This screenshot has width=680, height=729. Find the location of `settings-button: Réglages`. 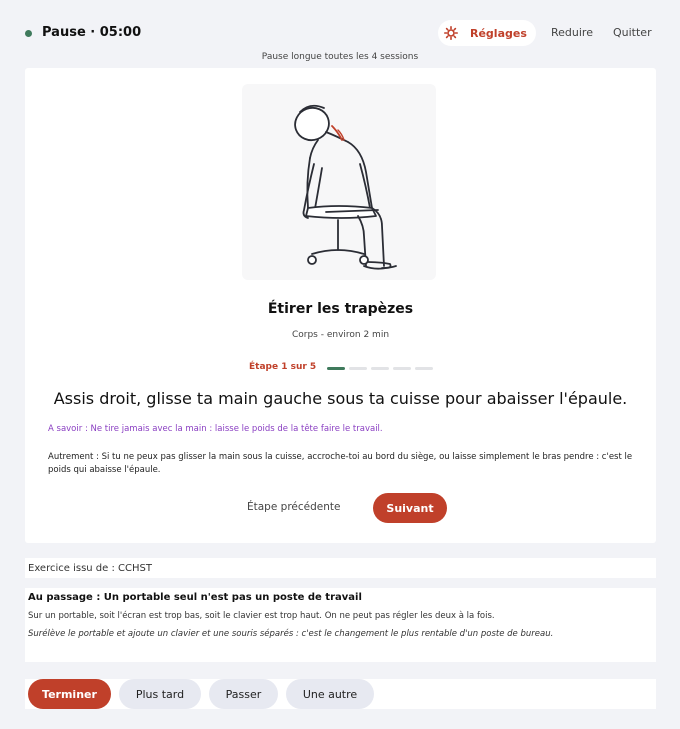

settings-button: Réglages is located at coordinates (487, 33).